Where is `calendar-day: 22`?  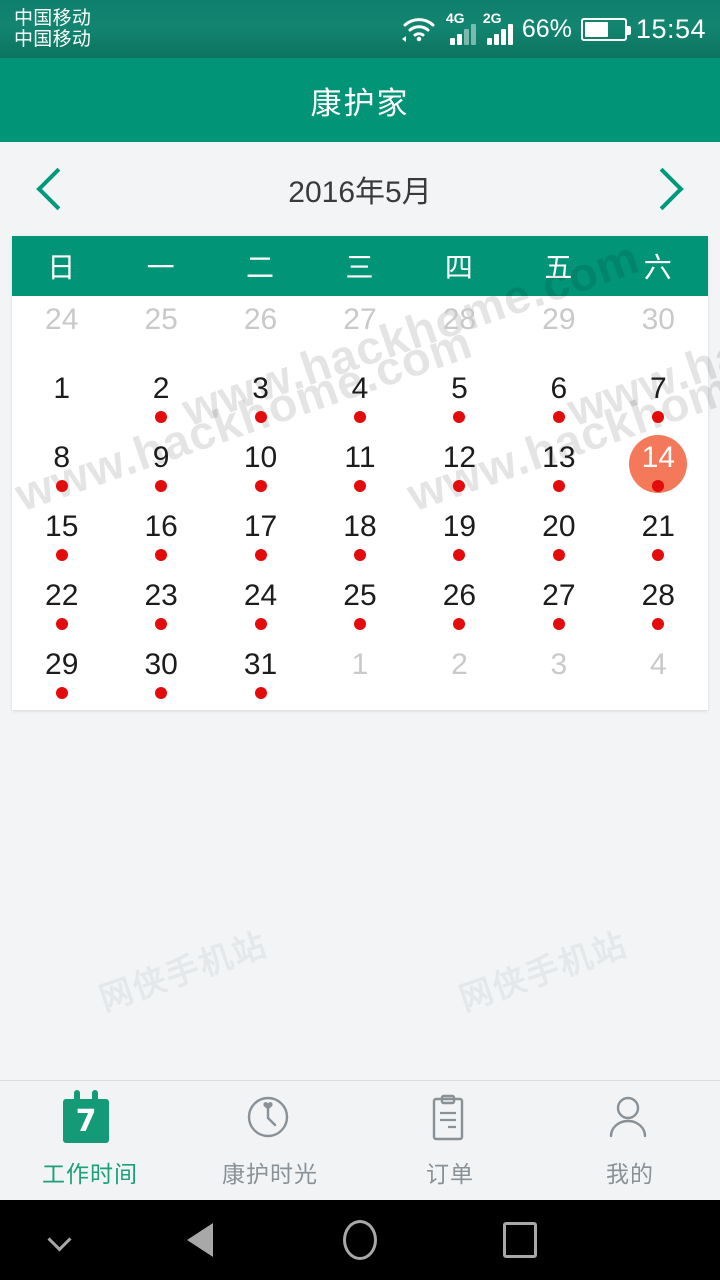 calendar-day: 22 is located at coordinates (61, 606).